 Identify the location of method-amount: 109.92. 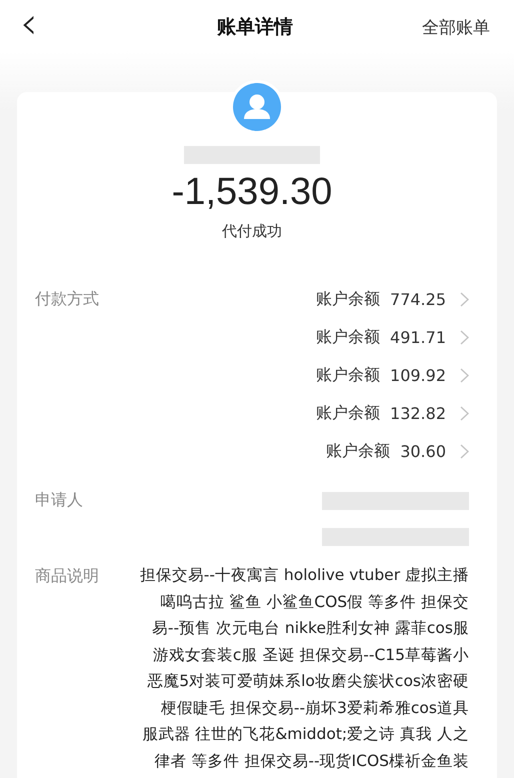
(418, 375).